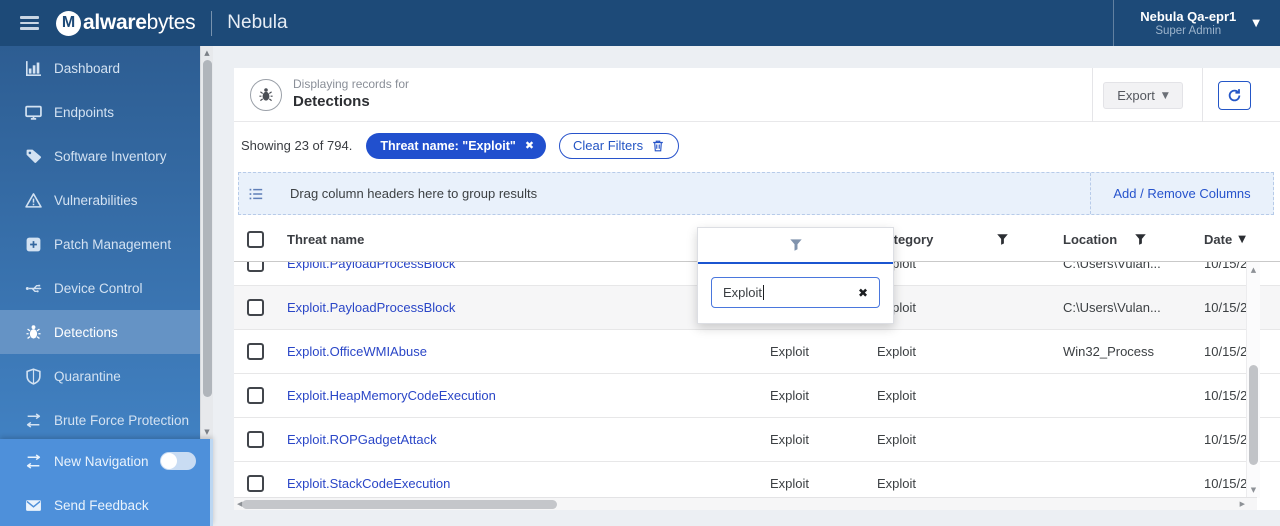 Image resolution: width=1280 pixels, height=526 pixels. Describe the element at coordinates (115, 22) in the screenshot. I see `brand-bold: alware` at that location.